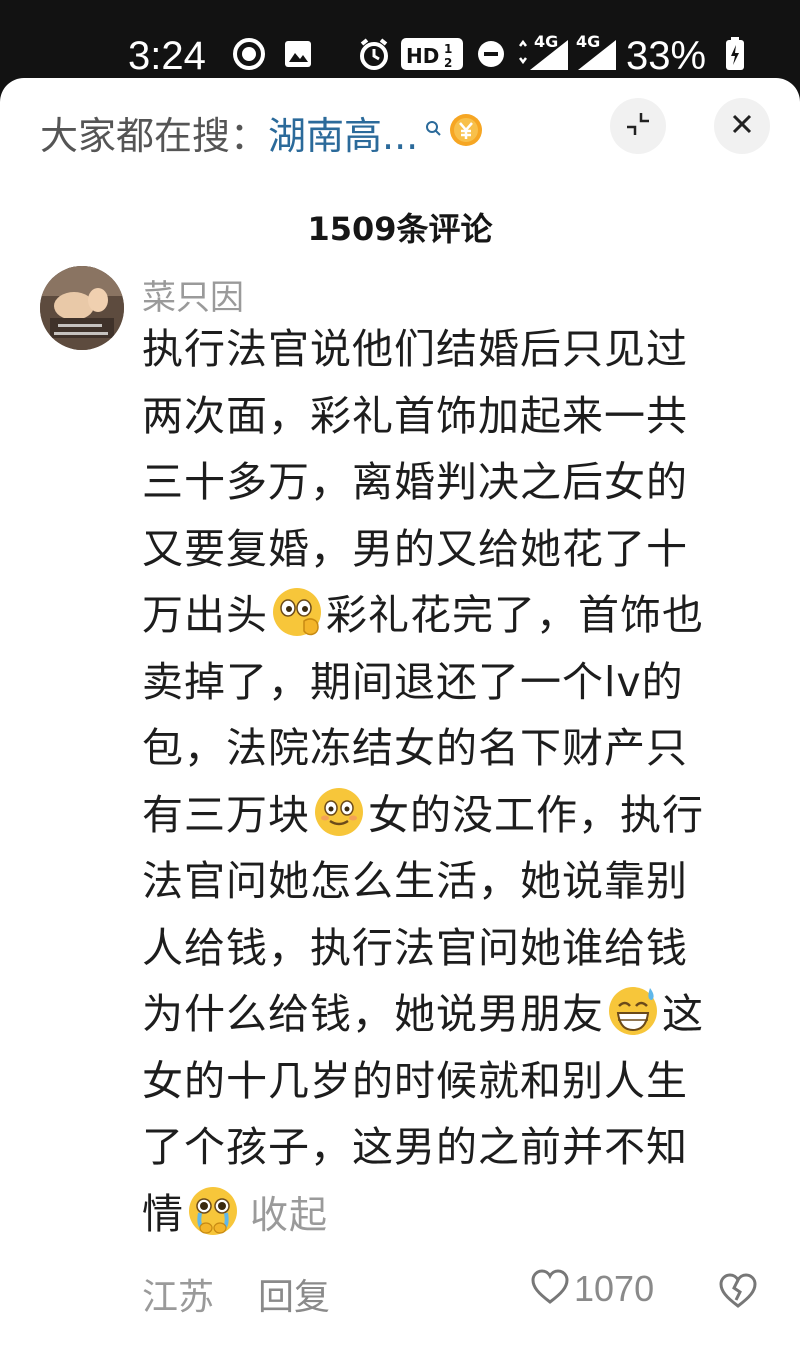 The width and height of the screenshot is (800, 1362). I want to click on coin-icon, so click(466, 132).